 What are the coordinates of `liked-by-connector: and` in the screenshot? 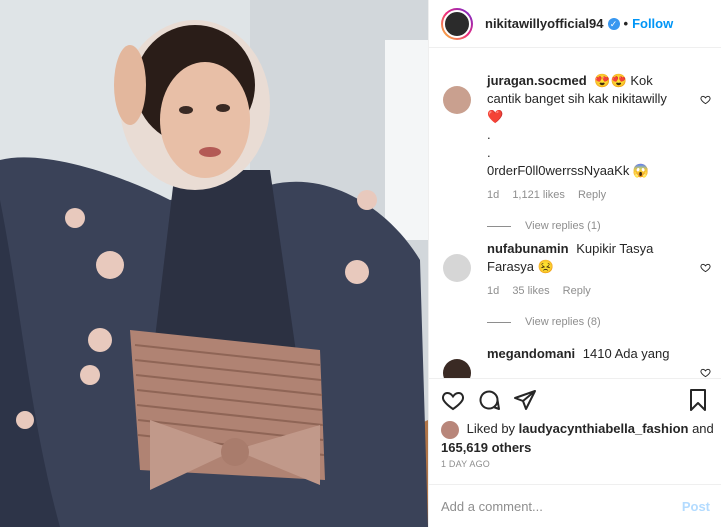 It's located at (703, 428).